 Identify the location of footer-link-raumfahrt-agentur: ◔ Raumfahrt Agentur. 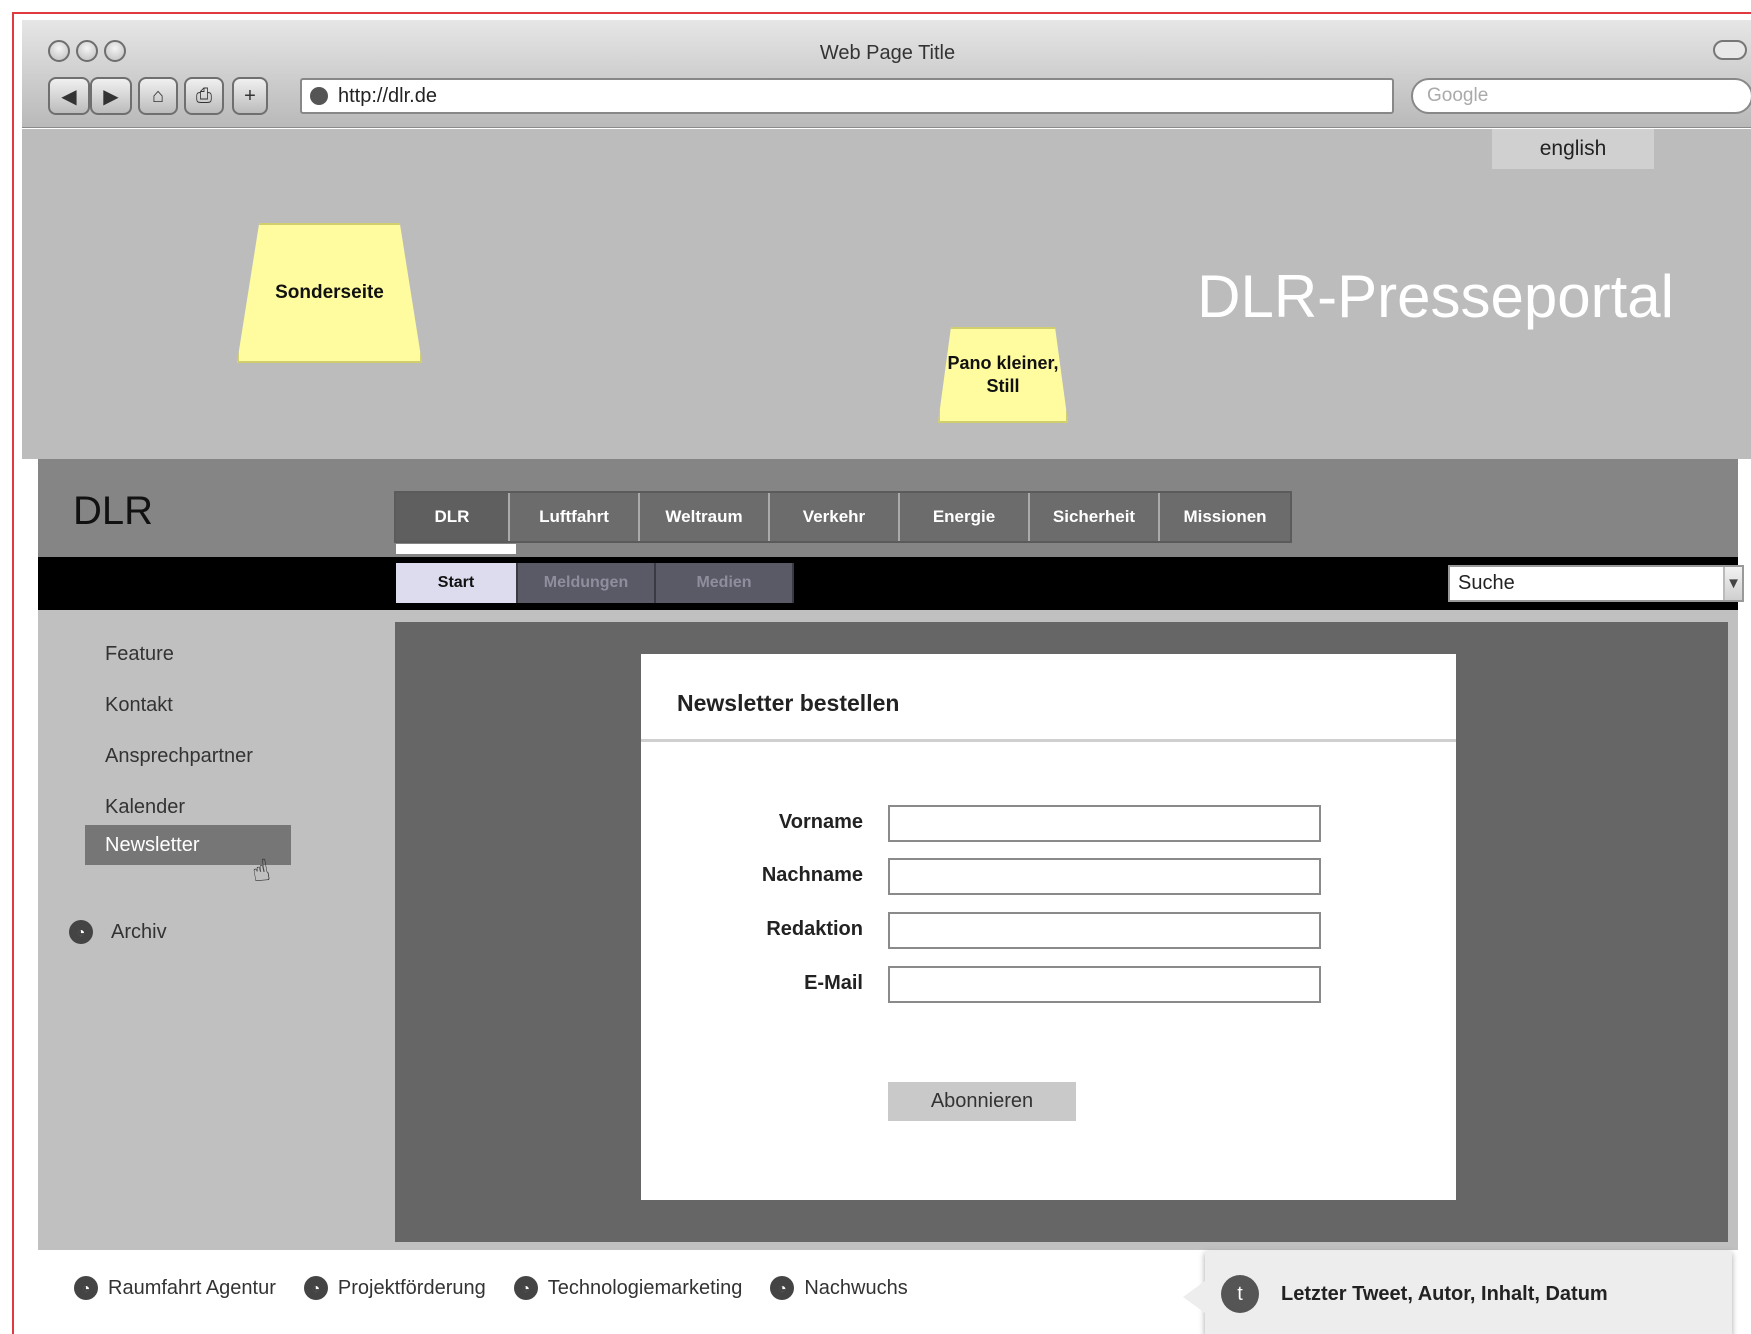
(175, 1288).